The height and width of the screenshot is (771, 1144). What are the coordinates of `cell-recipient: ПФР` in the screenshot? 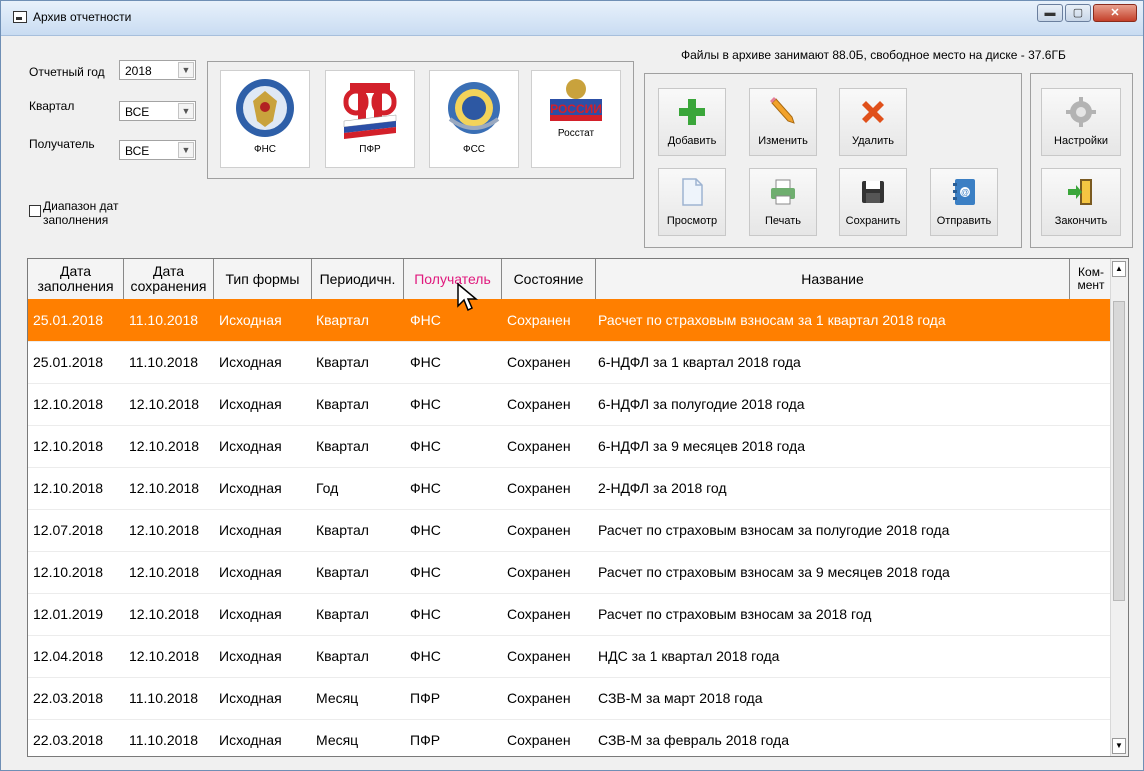 It's located at (425, 740).